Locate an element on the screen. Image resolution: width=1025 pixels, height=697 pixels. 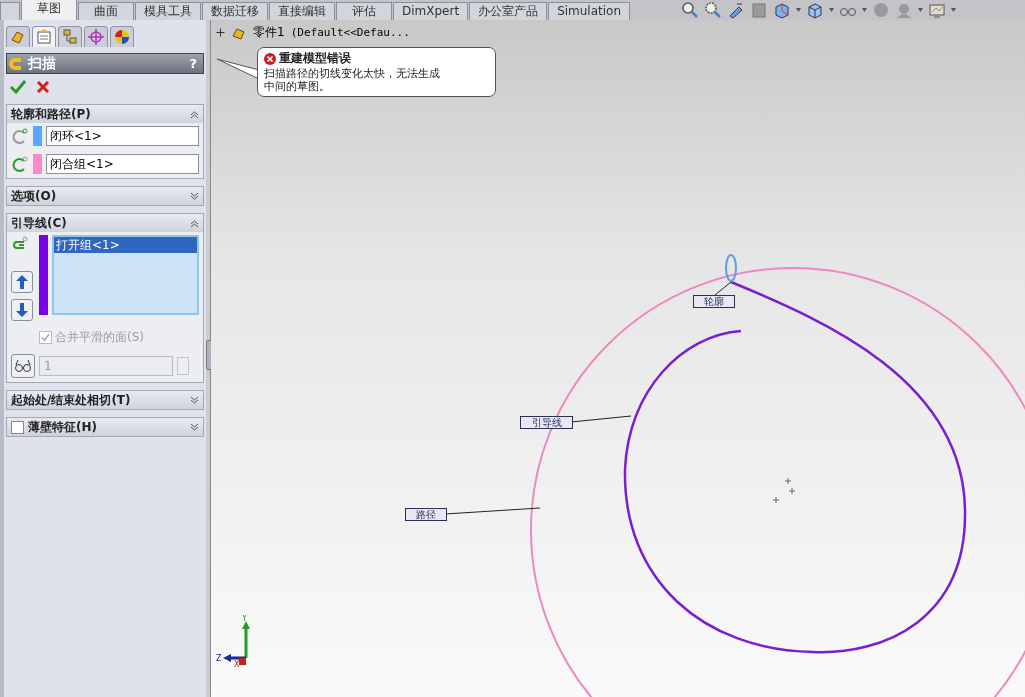
balloon-message: 中间的草图。 is located at coordinates (297, 86).